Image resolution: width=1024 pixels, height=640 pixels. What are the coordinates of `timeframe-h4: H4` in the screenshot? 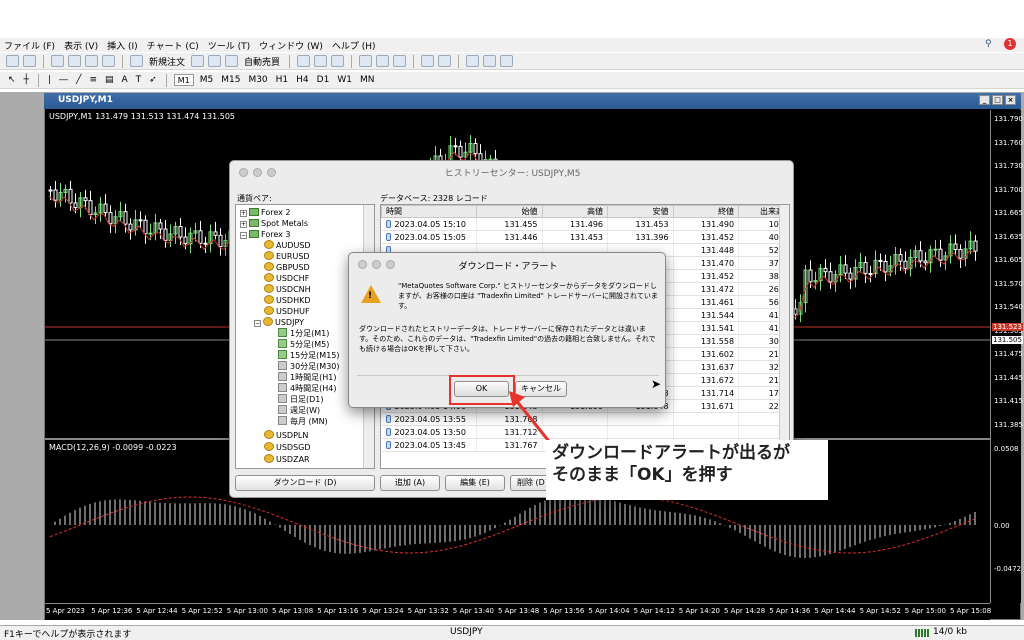 It's located at (302, 80).